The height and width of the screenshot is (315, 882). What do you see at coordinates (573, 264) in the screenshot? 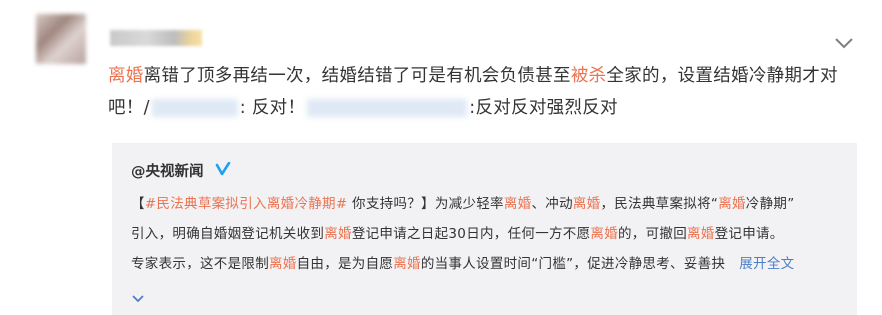
I see `text-span: 的当事人设置时间“门槛”，促进冷静思考、妥善抉` at bounding box center [573, 264].